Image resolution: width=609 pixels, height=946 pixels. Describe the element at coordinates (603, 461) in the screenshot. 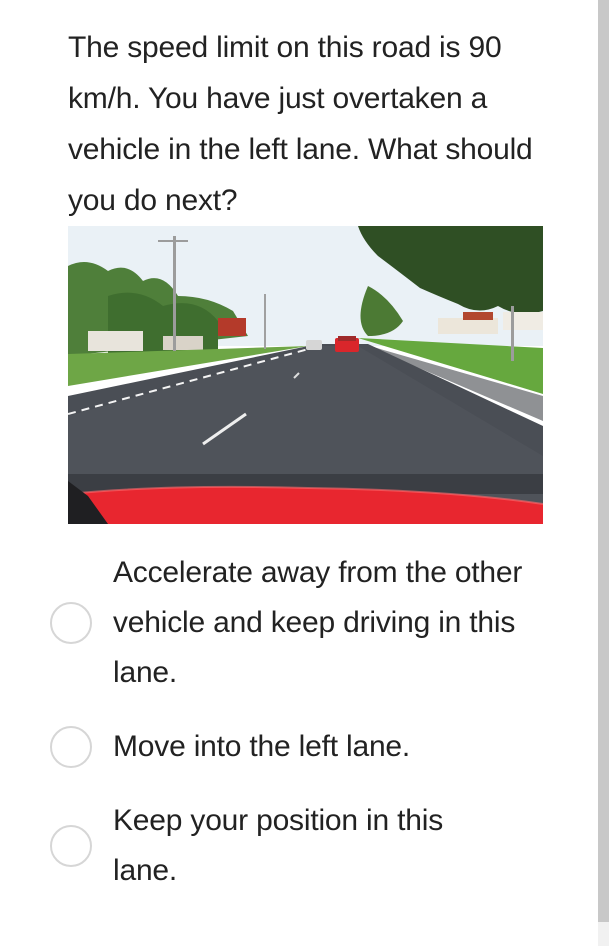

I see `scrollbar-thumb` at that location.